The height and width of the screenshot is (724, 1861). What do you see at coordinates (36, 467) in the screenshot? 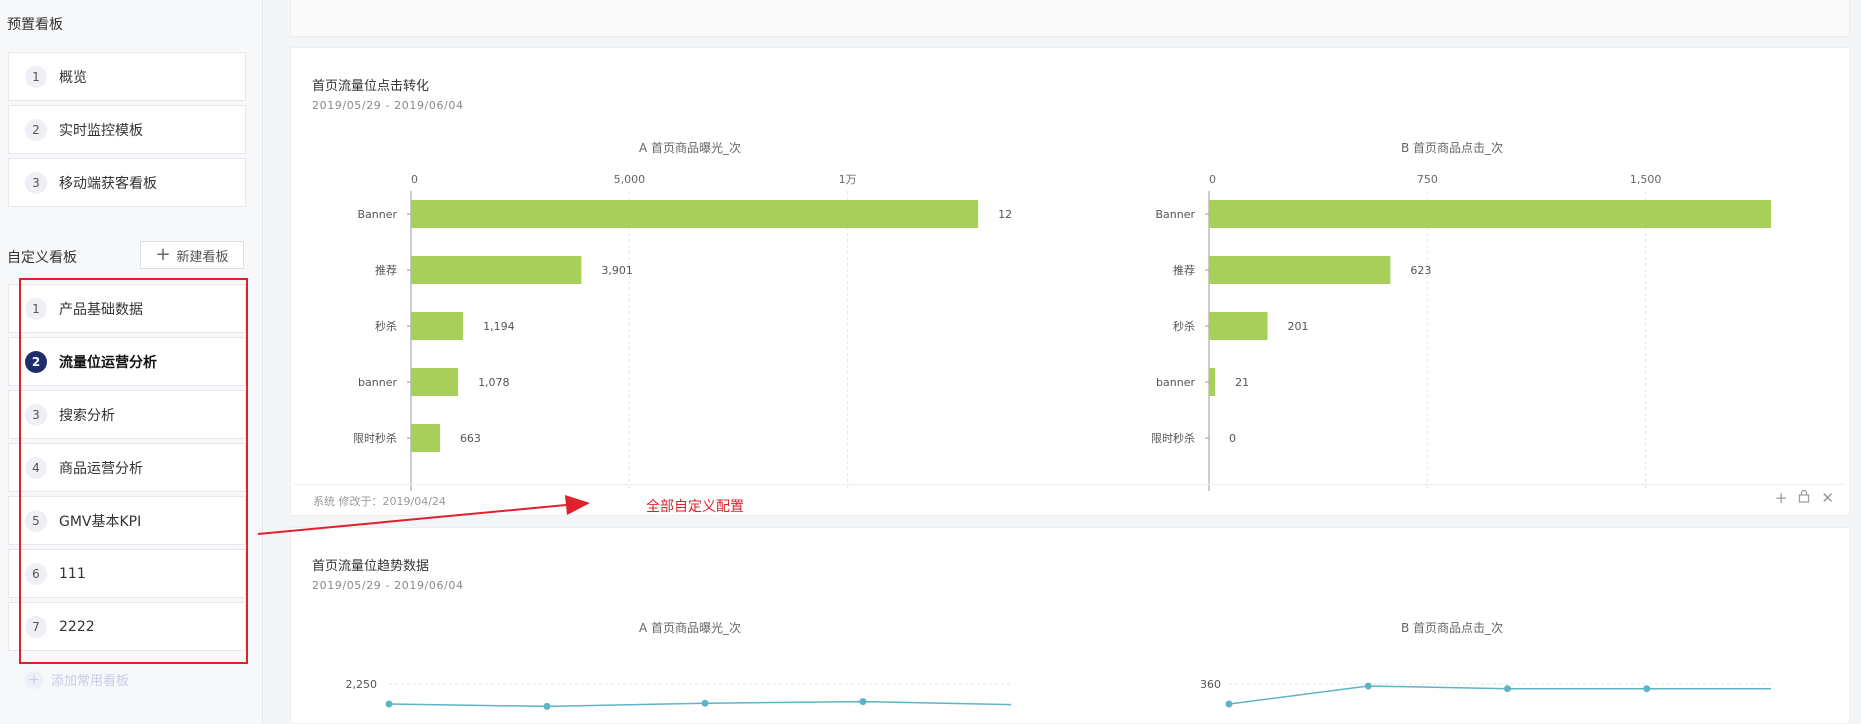
I see `item-number: 4` at bounding box center [36, 467].